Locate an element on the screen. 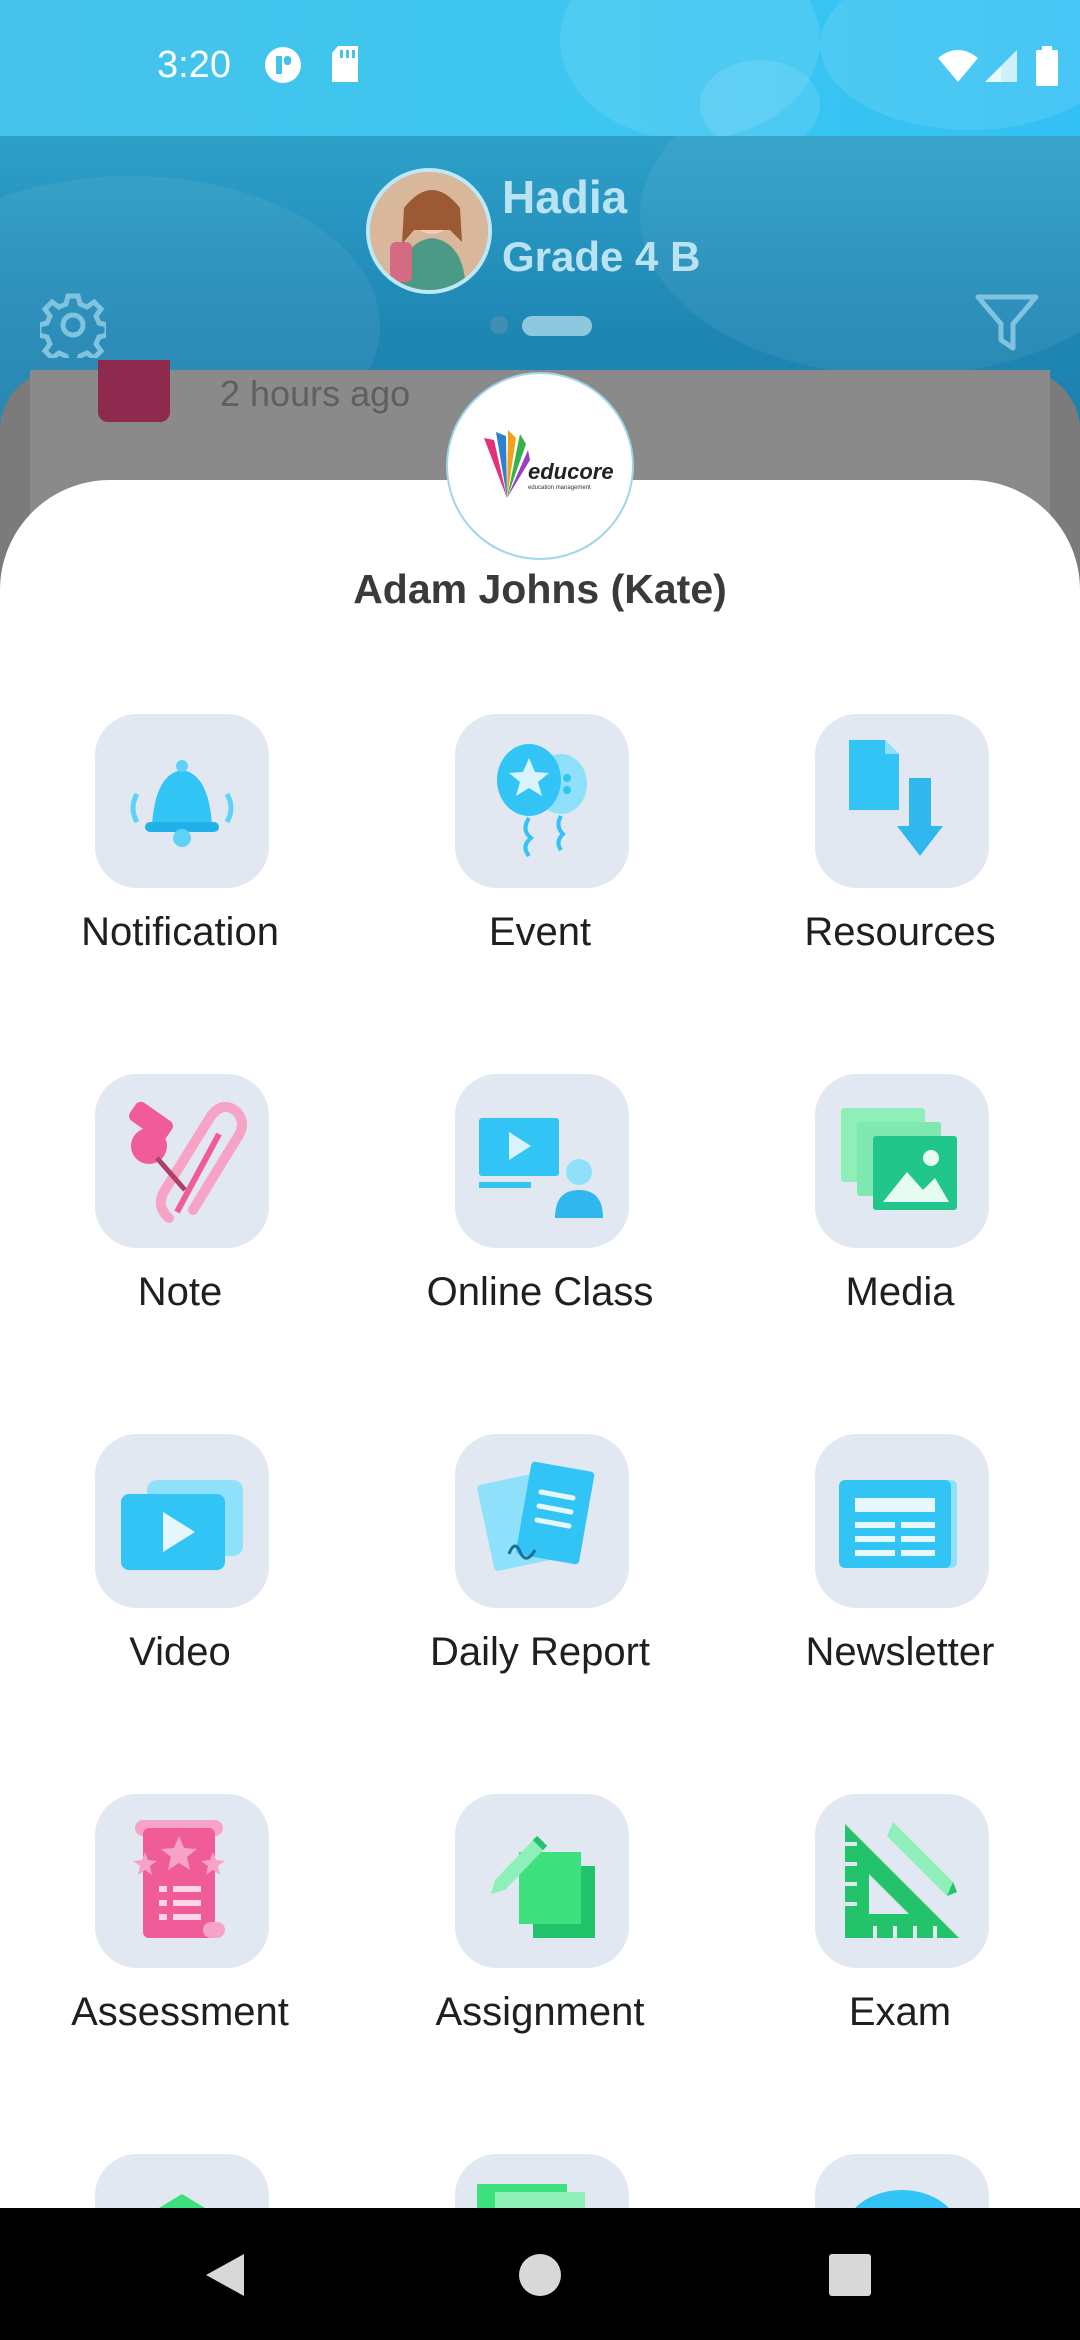 This screenshot has width=1080, height=2340. newsletter-icon is located at coordinates (898, 1524).